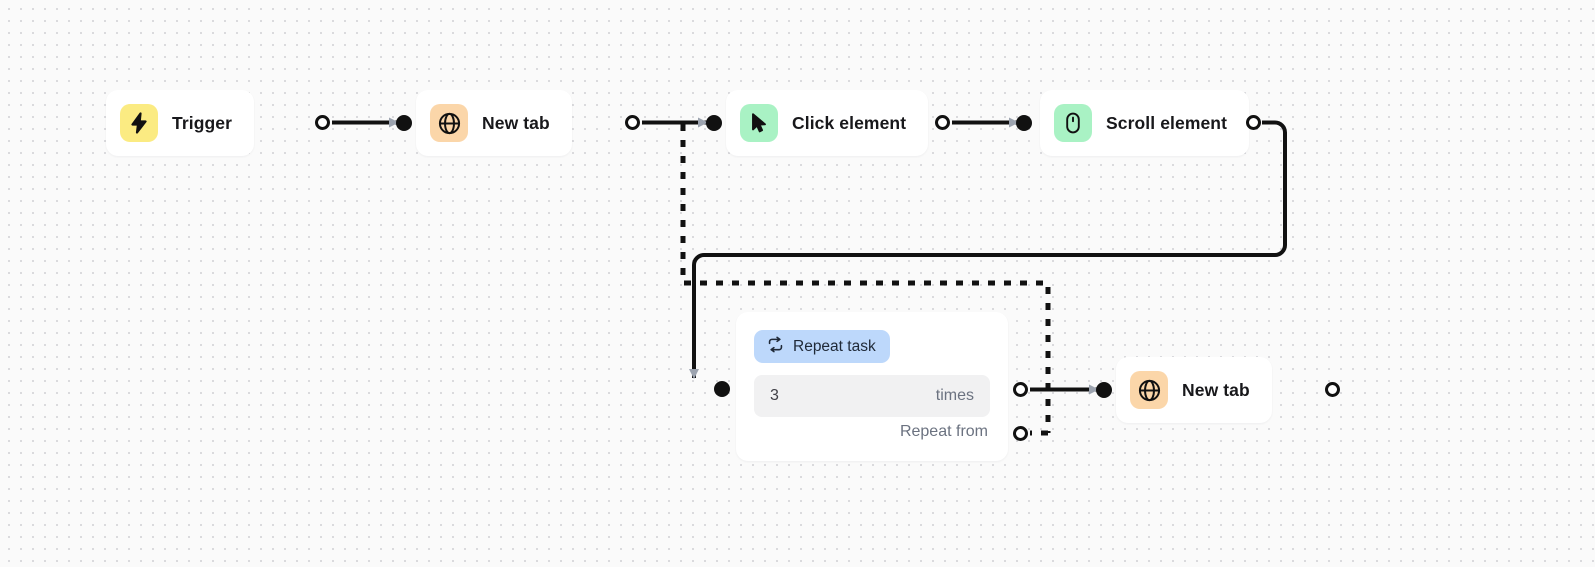  Describe the element at coordinates (834, 346) in the screenshot. I see `repeat-task-badge-label: Repeat task` at that location.